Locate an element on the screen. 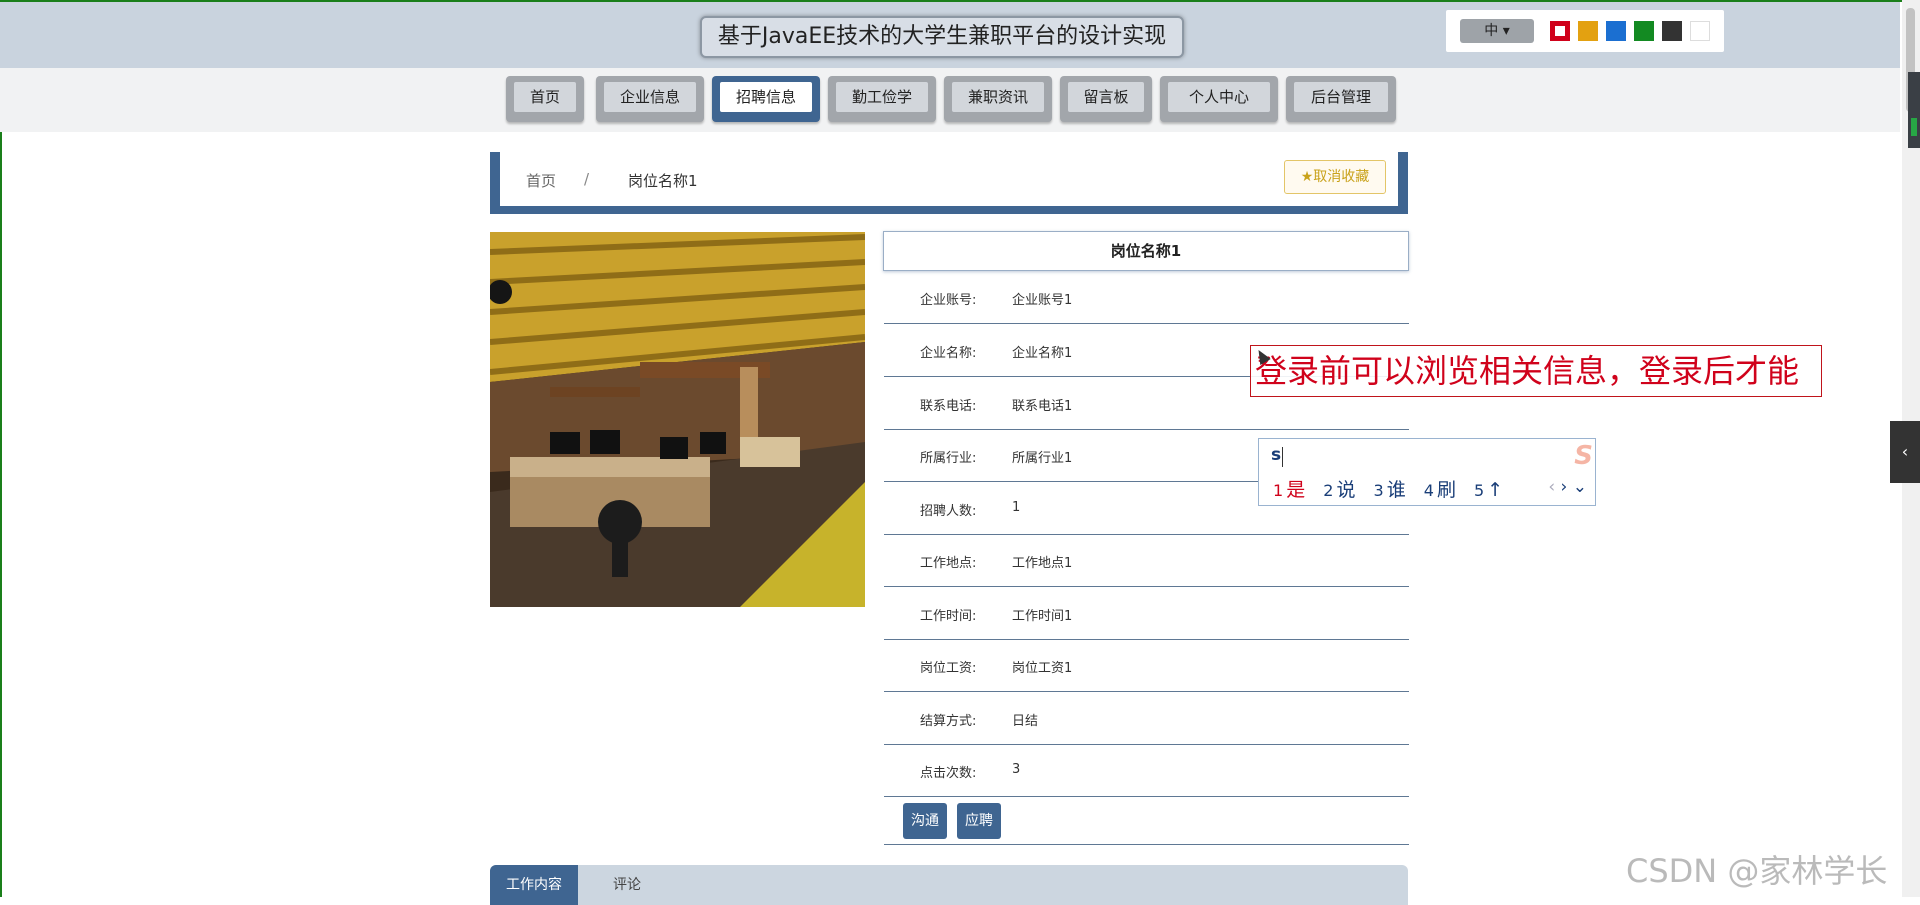  breadcrumb-home: 首页 is located at coordinates (541, 180).